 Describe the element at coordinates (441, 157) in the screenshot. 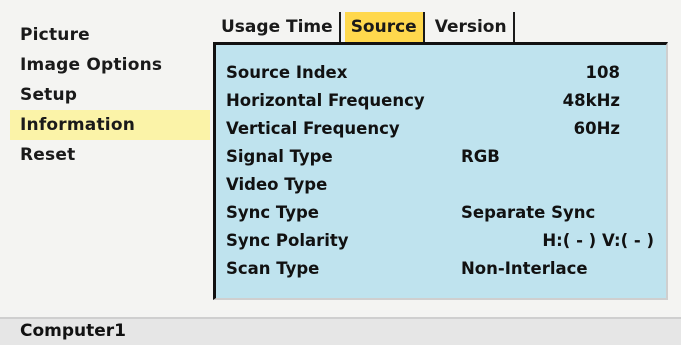

I see `info-row-signal-type: Signal Type RGB` at that location.